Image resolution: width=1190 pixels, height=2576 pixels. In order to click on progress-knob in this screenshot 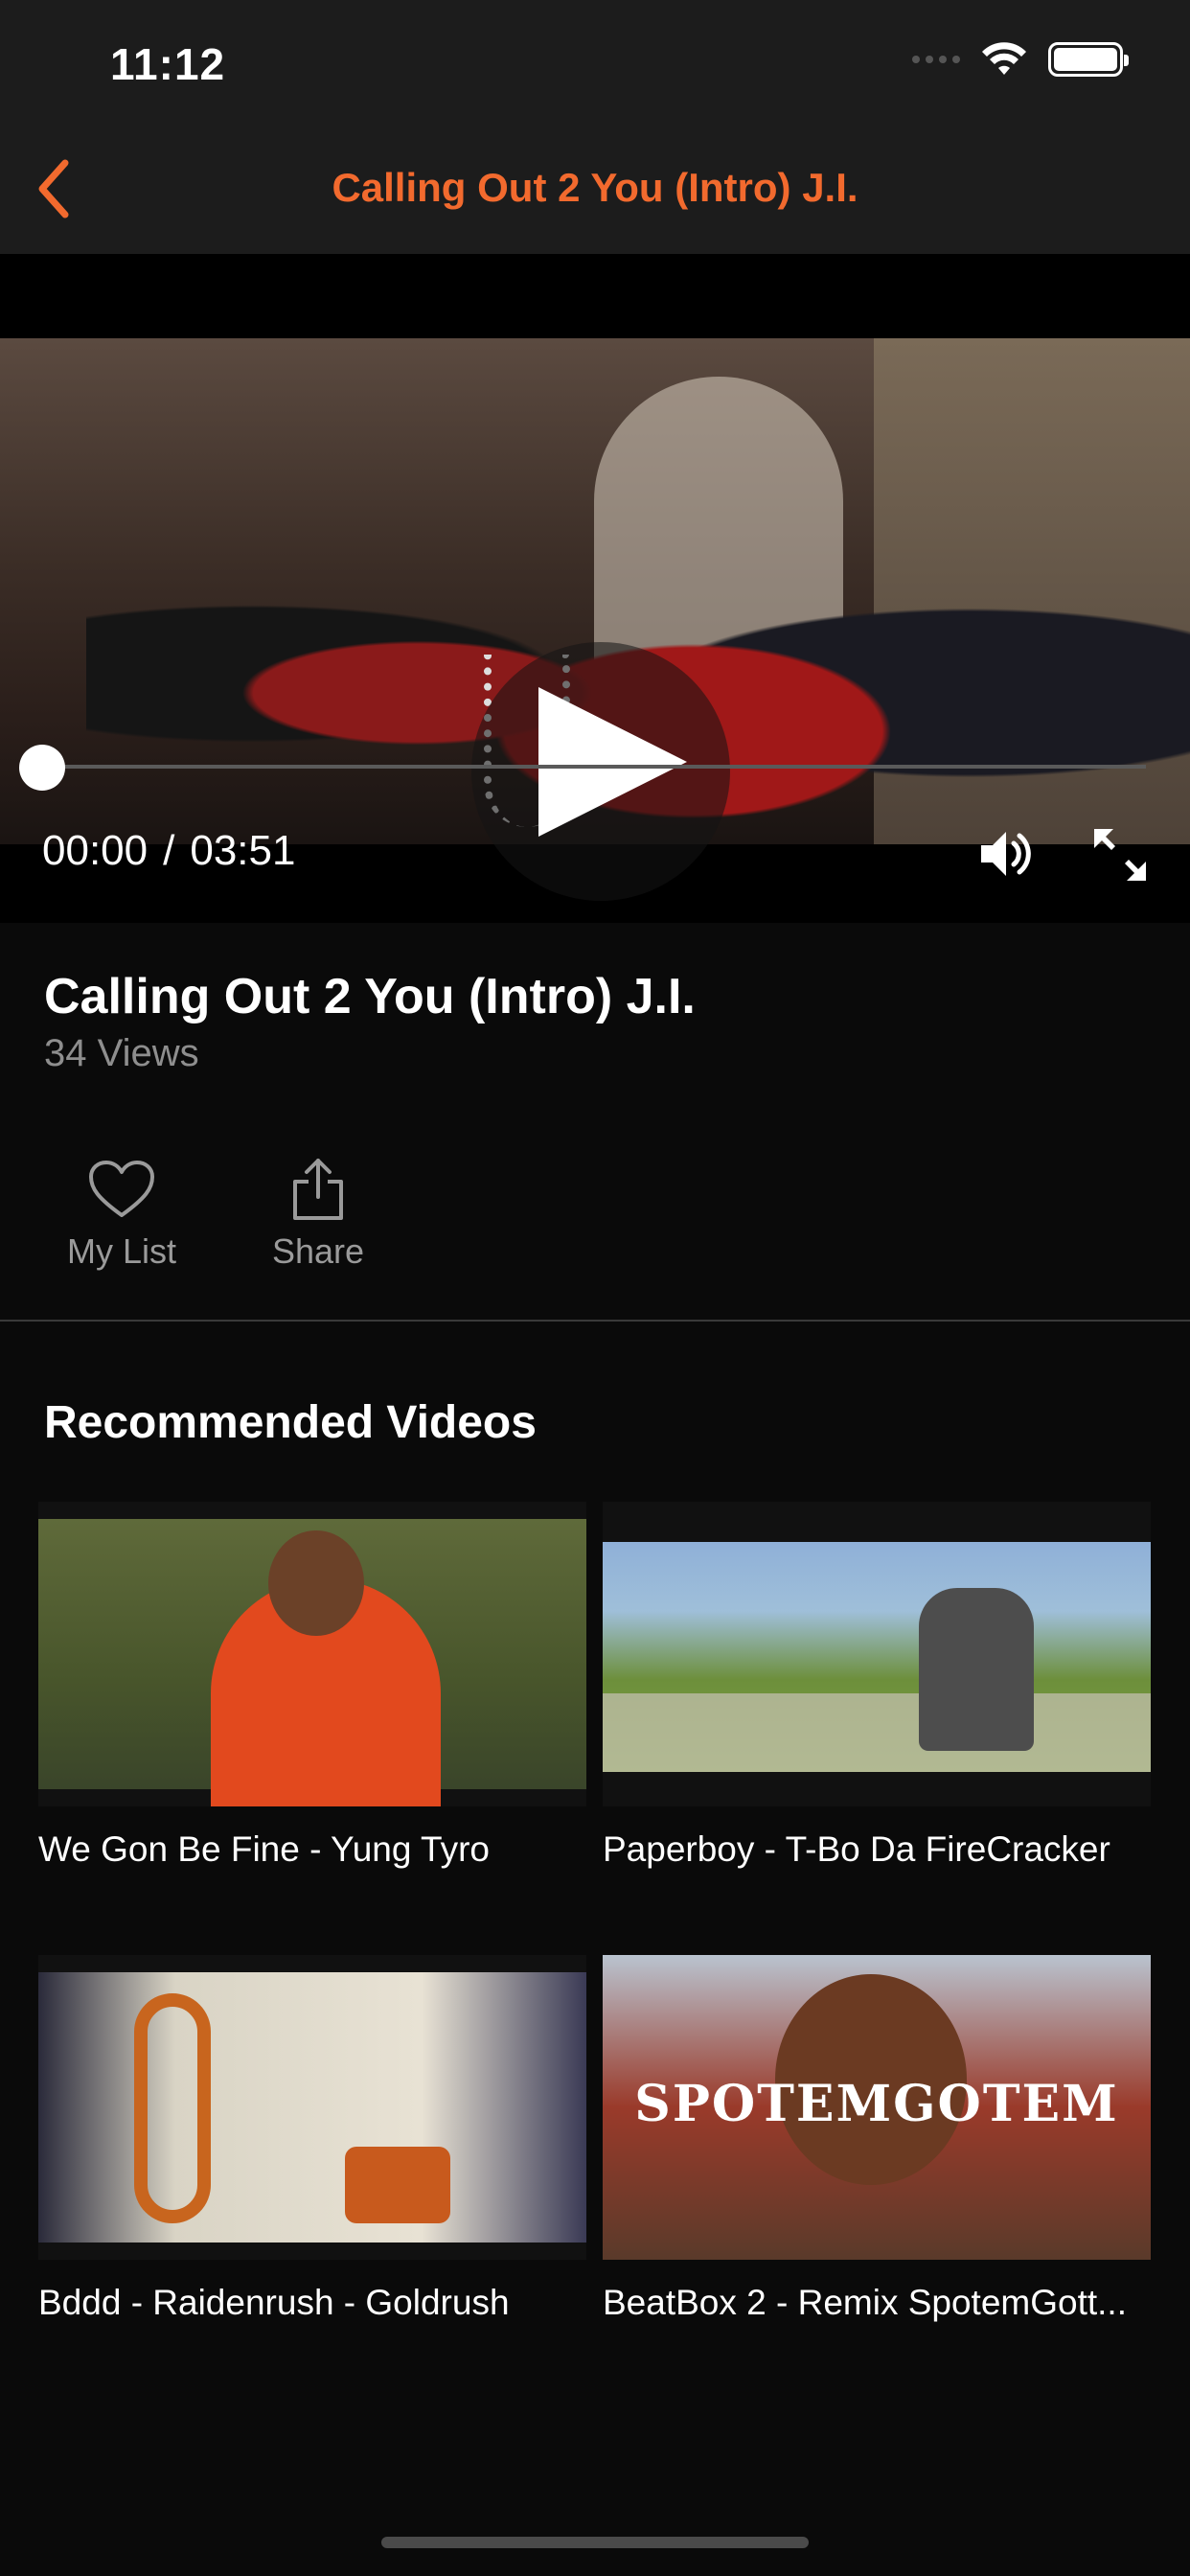, I will do `click(42, 768)`.